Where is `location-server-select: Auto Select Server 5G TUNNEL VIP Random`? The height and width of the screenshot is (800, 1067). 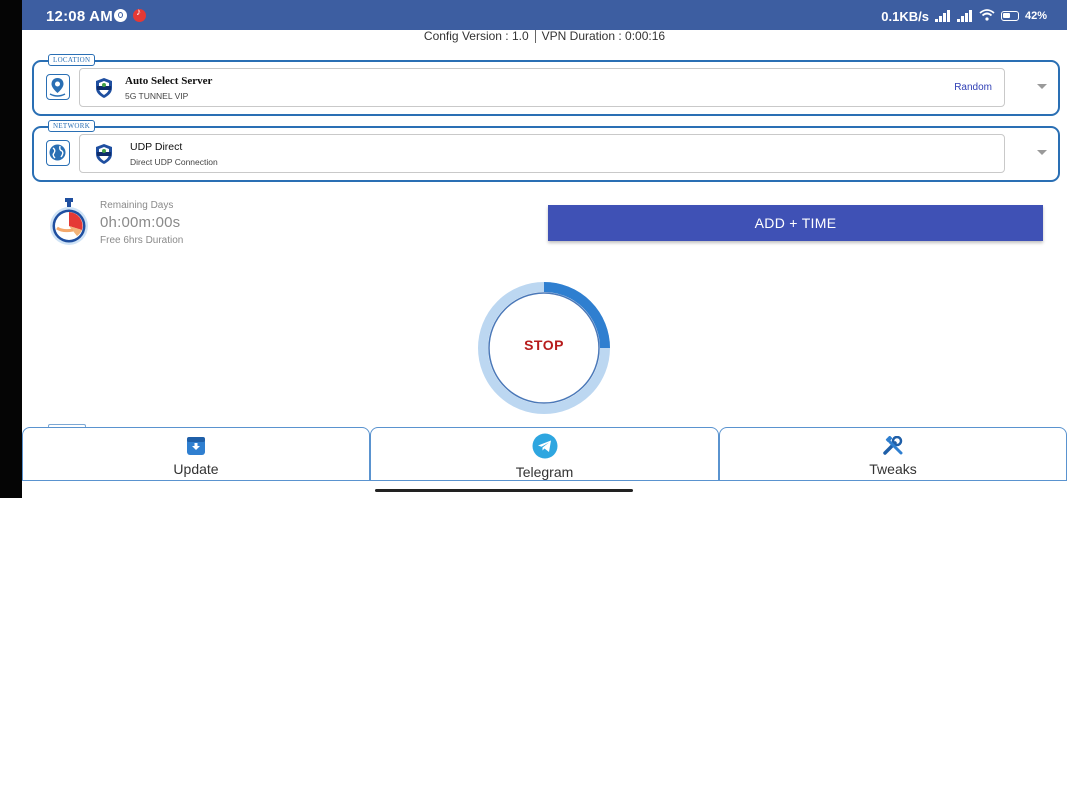 location-server-select: Auto Select Server 5G TUNNEL VIP Random is located at coordinates (542, 87).